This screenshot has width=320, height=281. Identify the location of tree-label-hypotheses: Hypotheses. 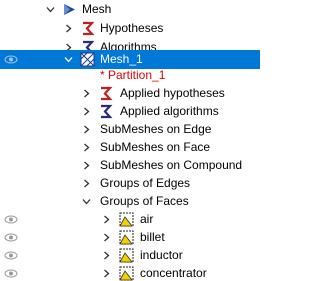
(132, 28).